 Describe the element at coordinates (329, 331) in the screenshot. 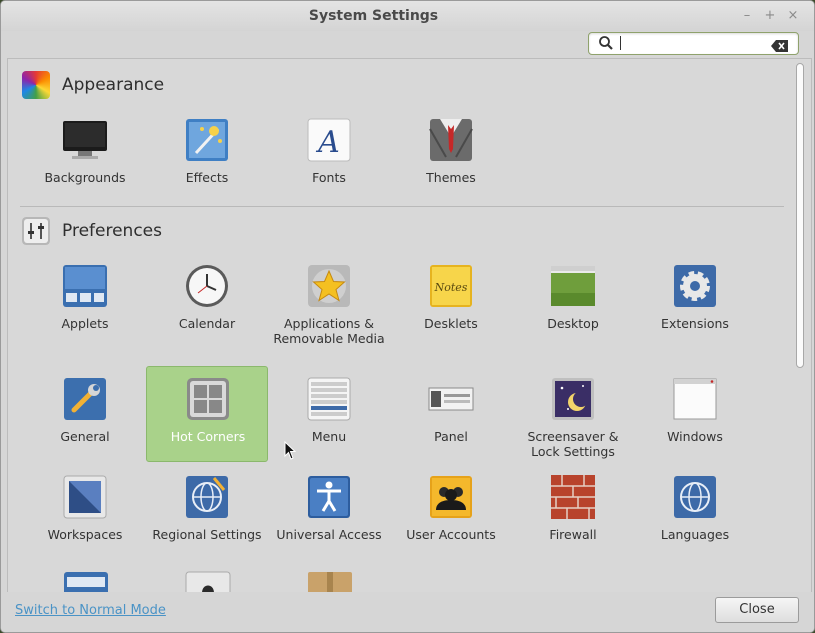

I see `item-label: Applications & Removable Media` at that location.